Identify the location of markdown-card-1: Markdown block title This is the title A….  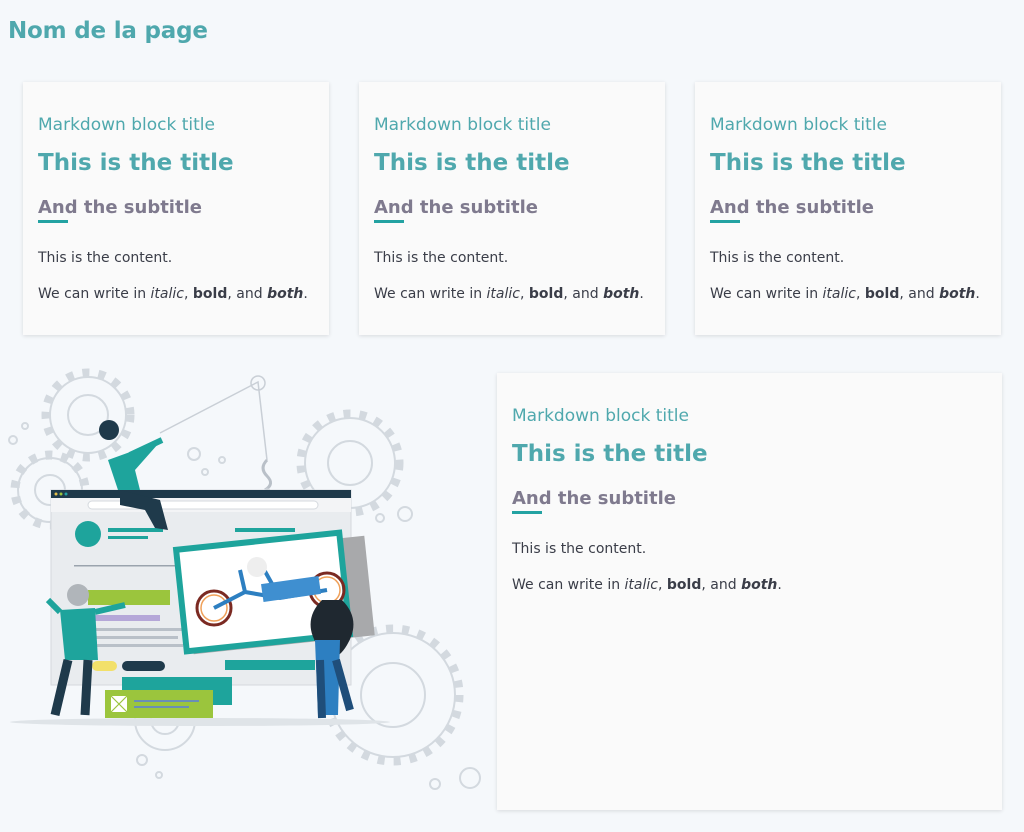
(176, 208).